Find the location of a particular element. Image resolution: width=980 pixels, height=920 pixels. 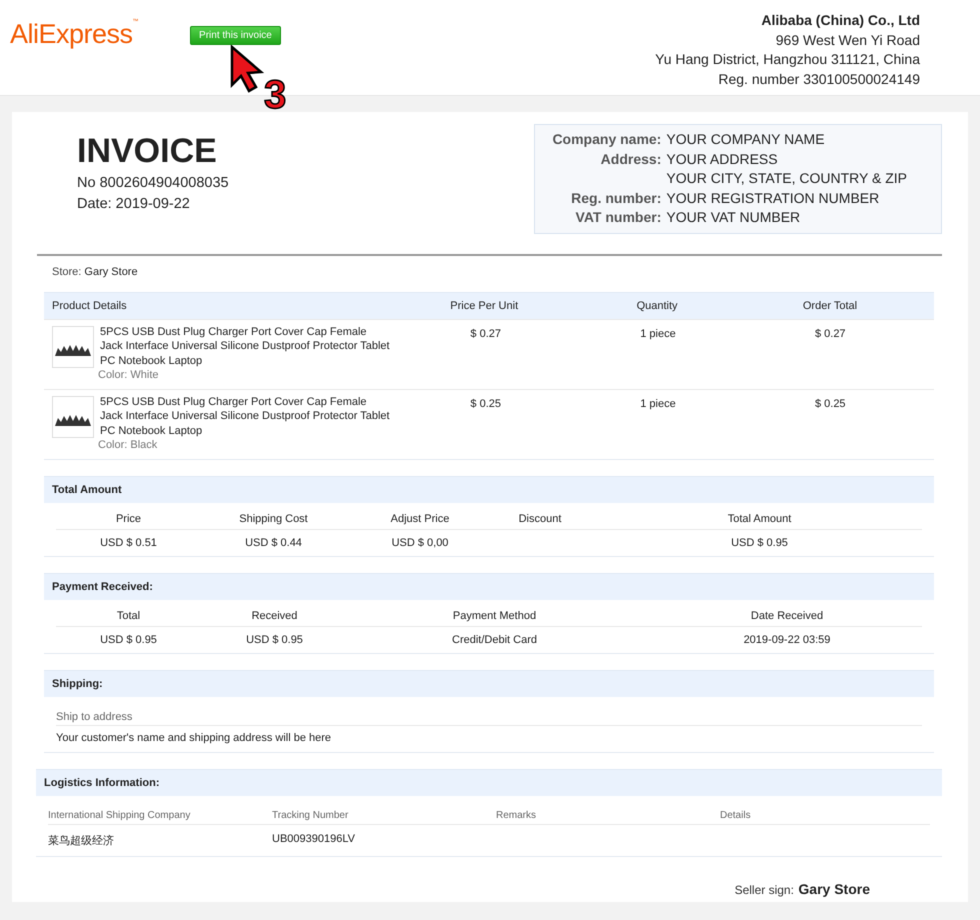

table-cell-text: USD $ 0,00 is located at coordinates (420, 542).